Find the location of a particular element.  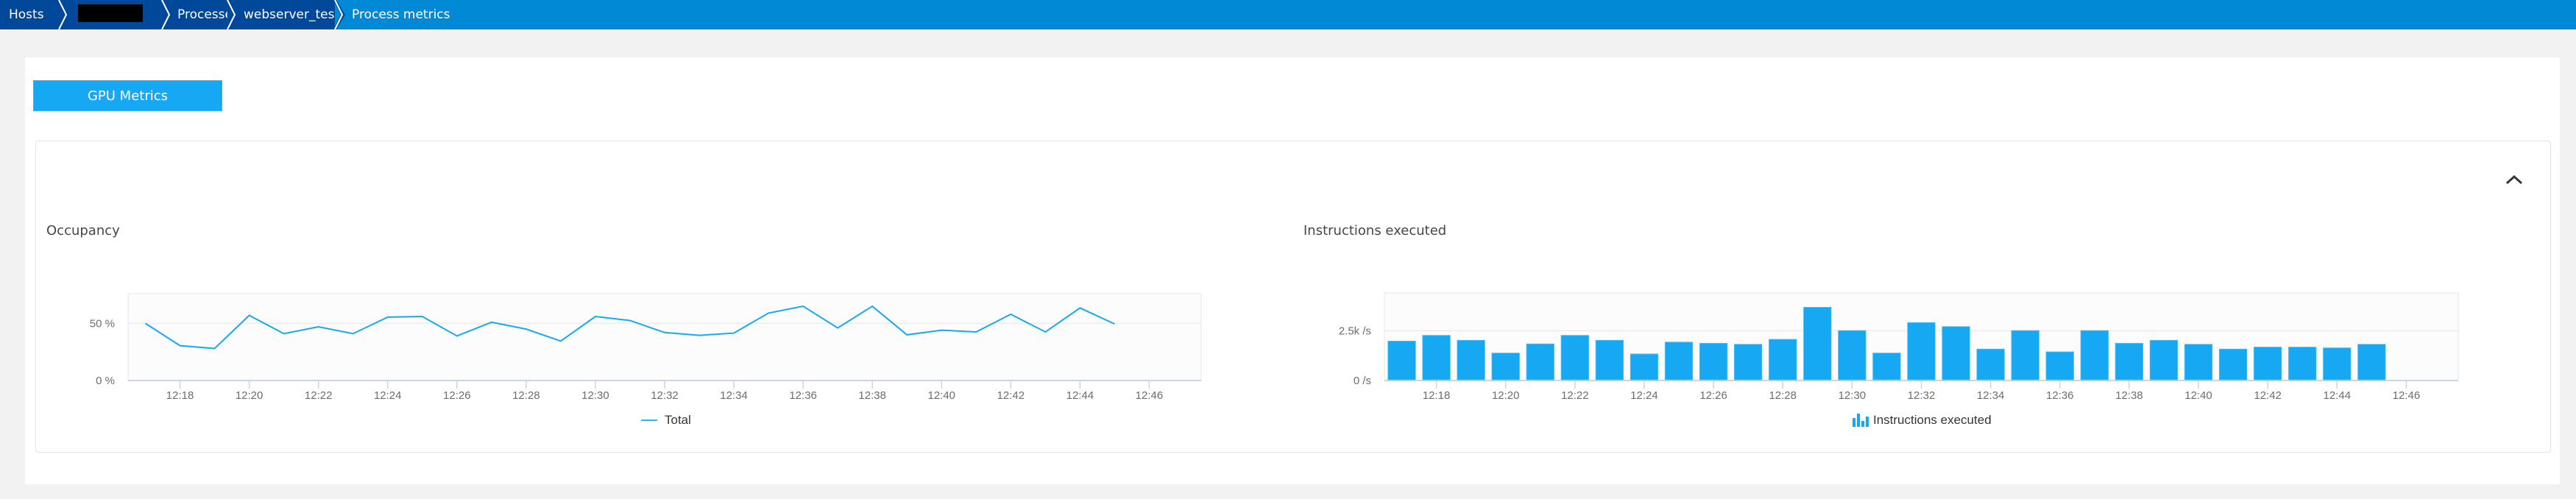

instructions-legend: Instructions executed is located at coordinates (1922, 420).